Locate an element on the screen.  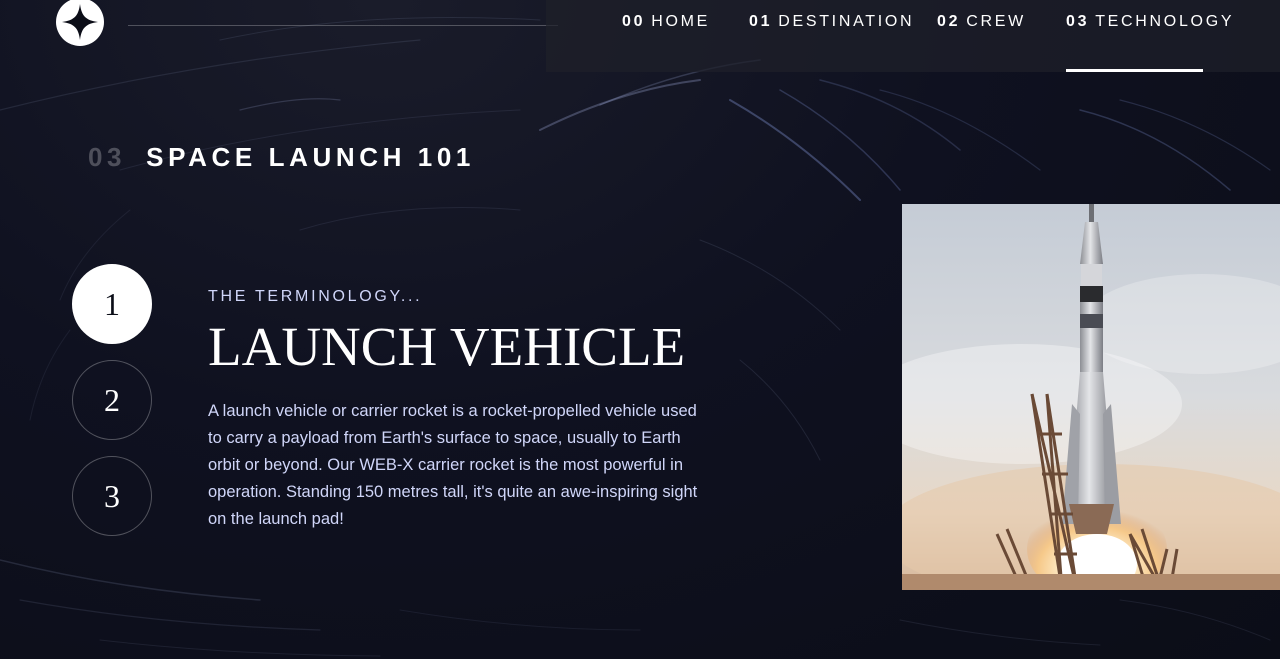
technology-title: LAUNCH VEHICLE is located at coordinates (447, 346).